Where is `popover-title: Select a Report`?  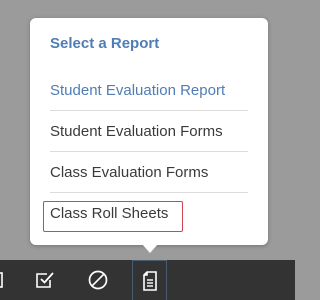
popover-title: Select a Report is located at coordinates (105, 43).